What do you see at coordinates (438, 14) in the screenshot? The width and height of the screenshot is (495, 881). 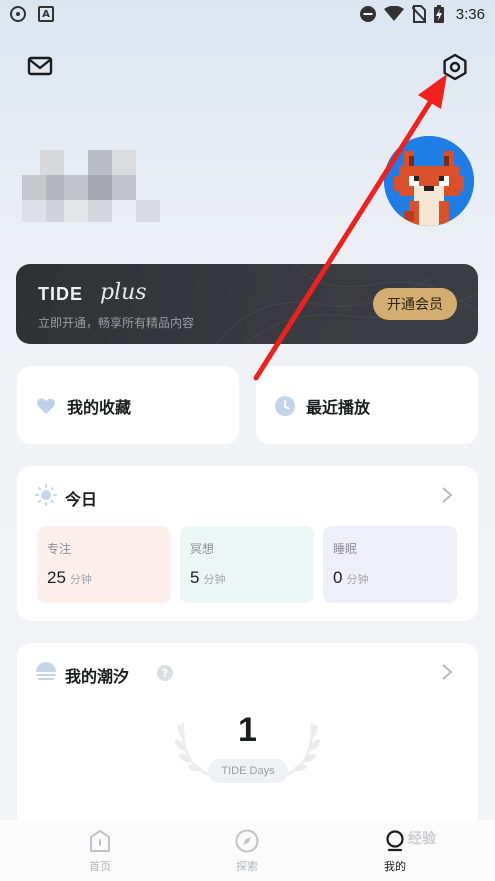 I see `battery-charging-icon` at bounding box center [438, 14].